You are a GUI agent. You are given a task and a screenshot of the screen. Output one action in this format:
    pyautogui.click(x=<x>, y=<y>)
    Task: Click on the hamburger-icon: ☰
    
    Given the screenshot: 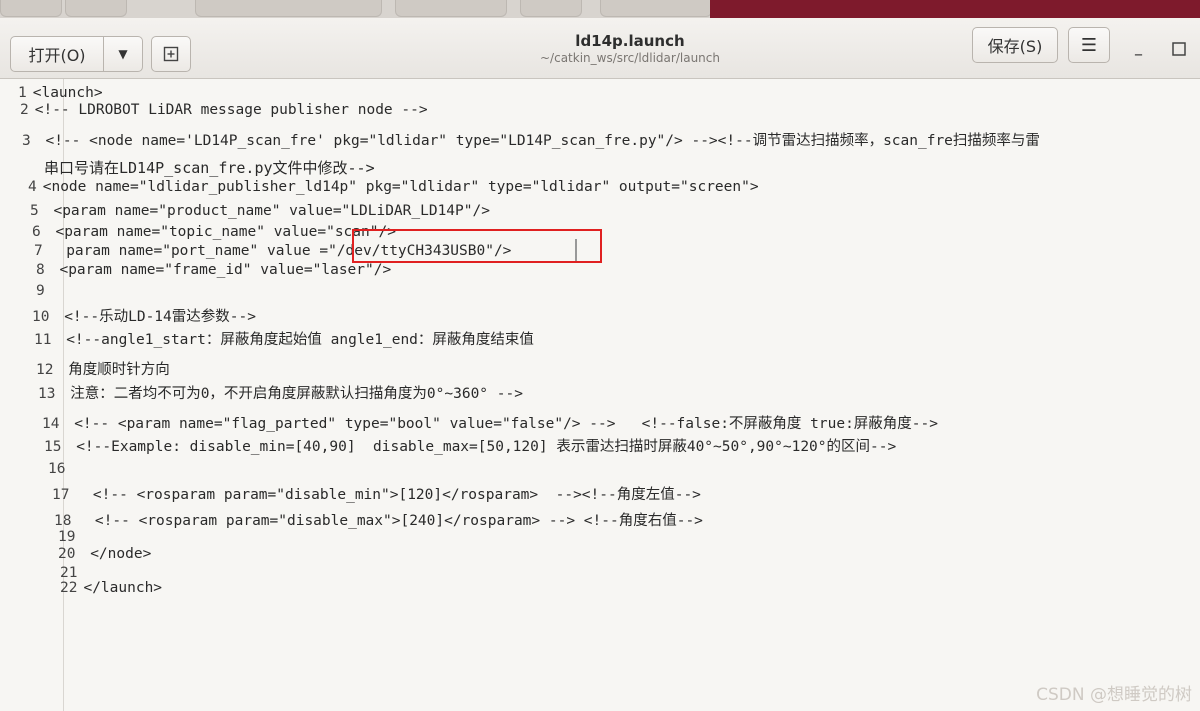 What is the action you would take?
    pyautogui.click(x=1089, y=45)
    